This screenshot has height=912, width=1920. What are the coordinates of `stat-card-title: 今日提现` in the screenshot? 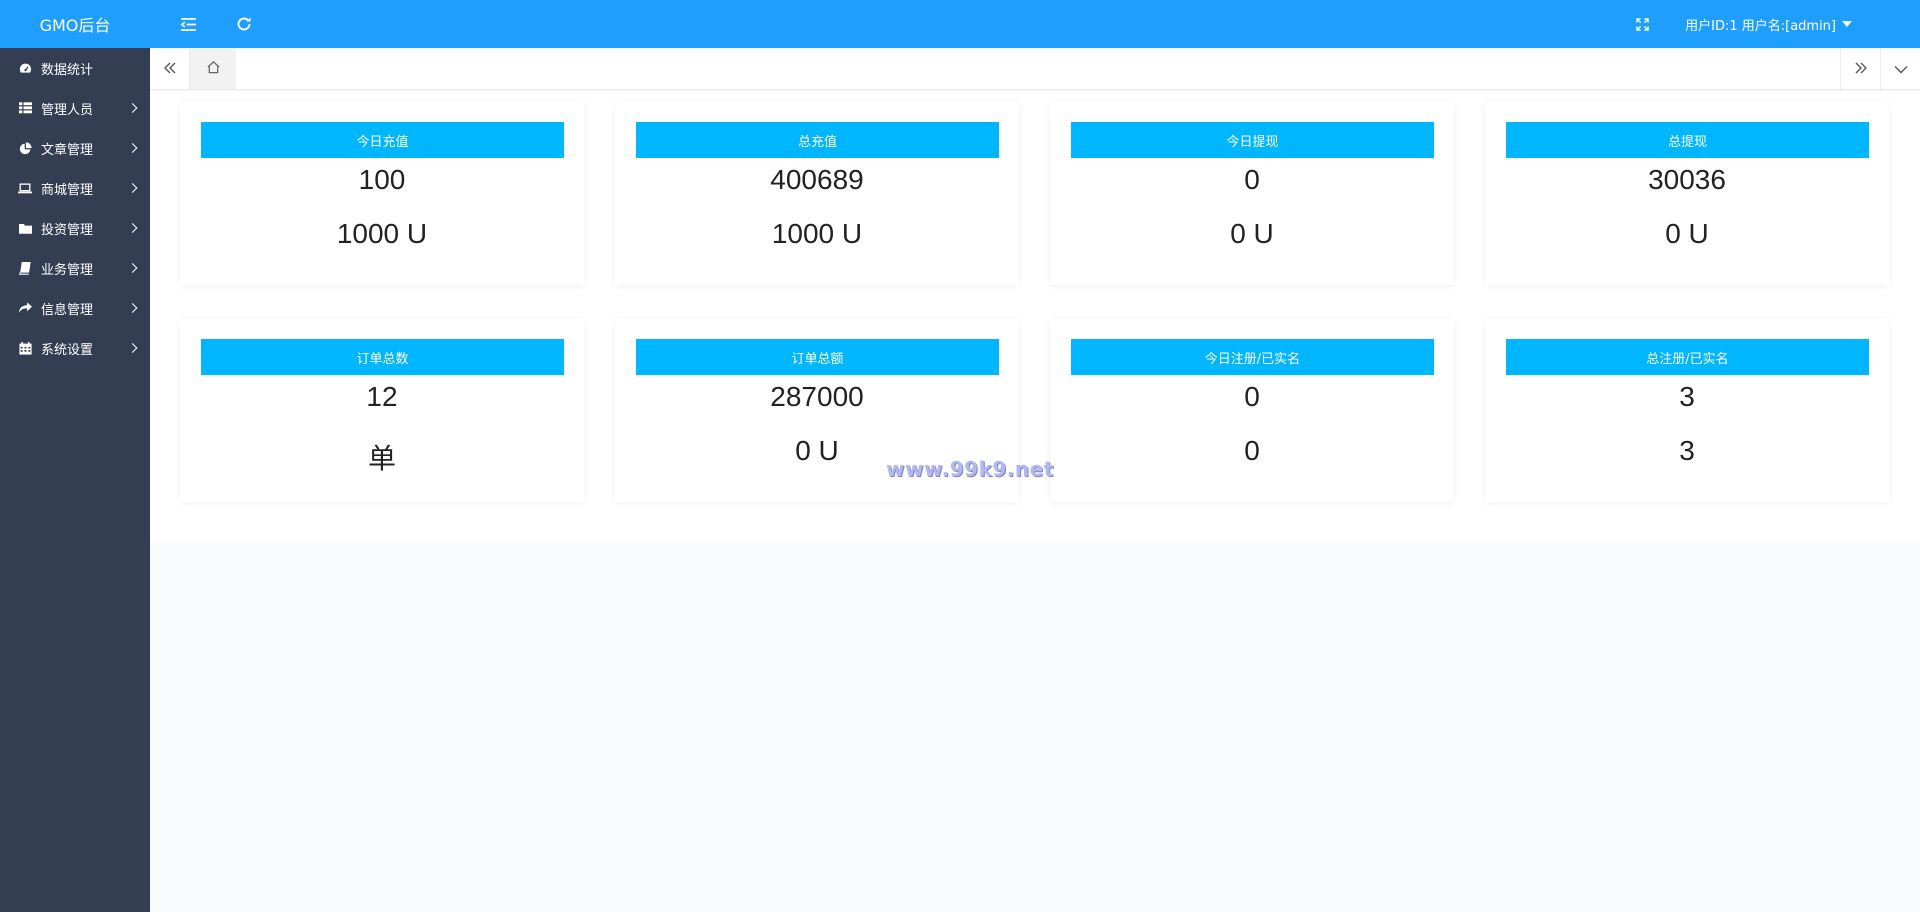 It's located at (1252, 140).